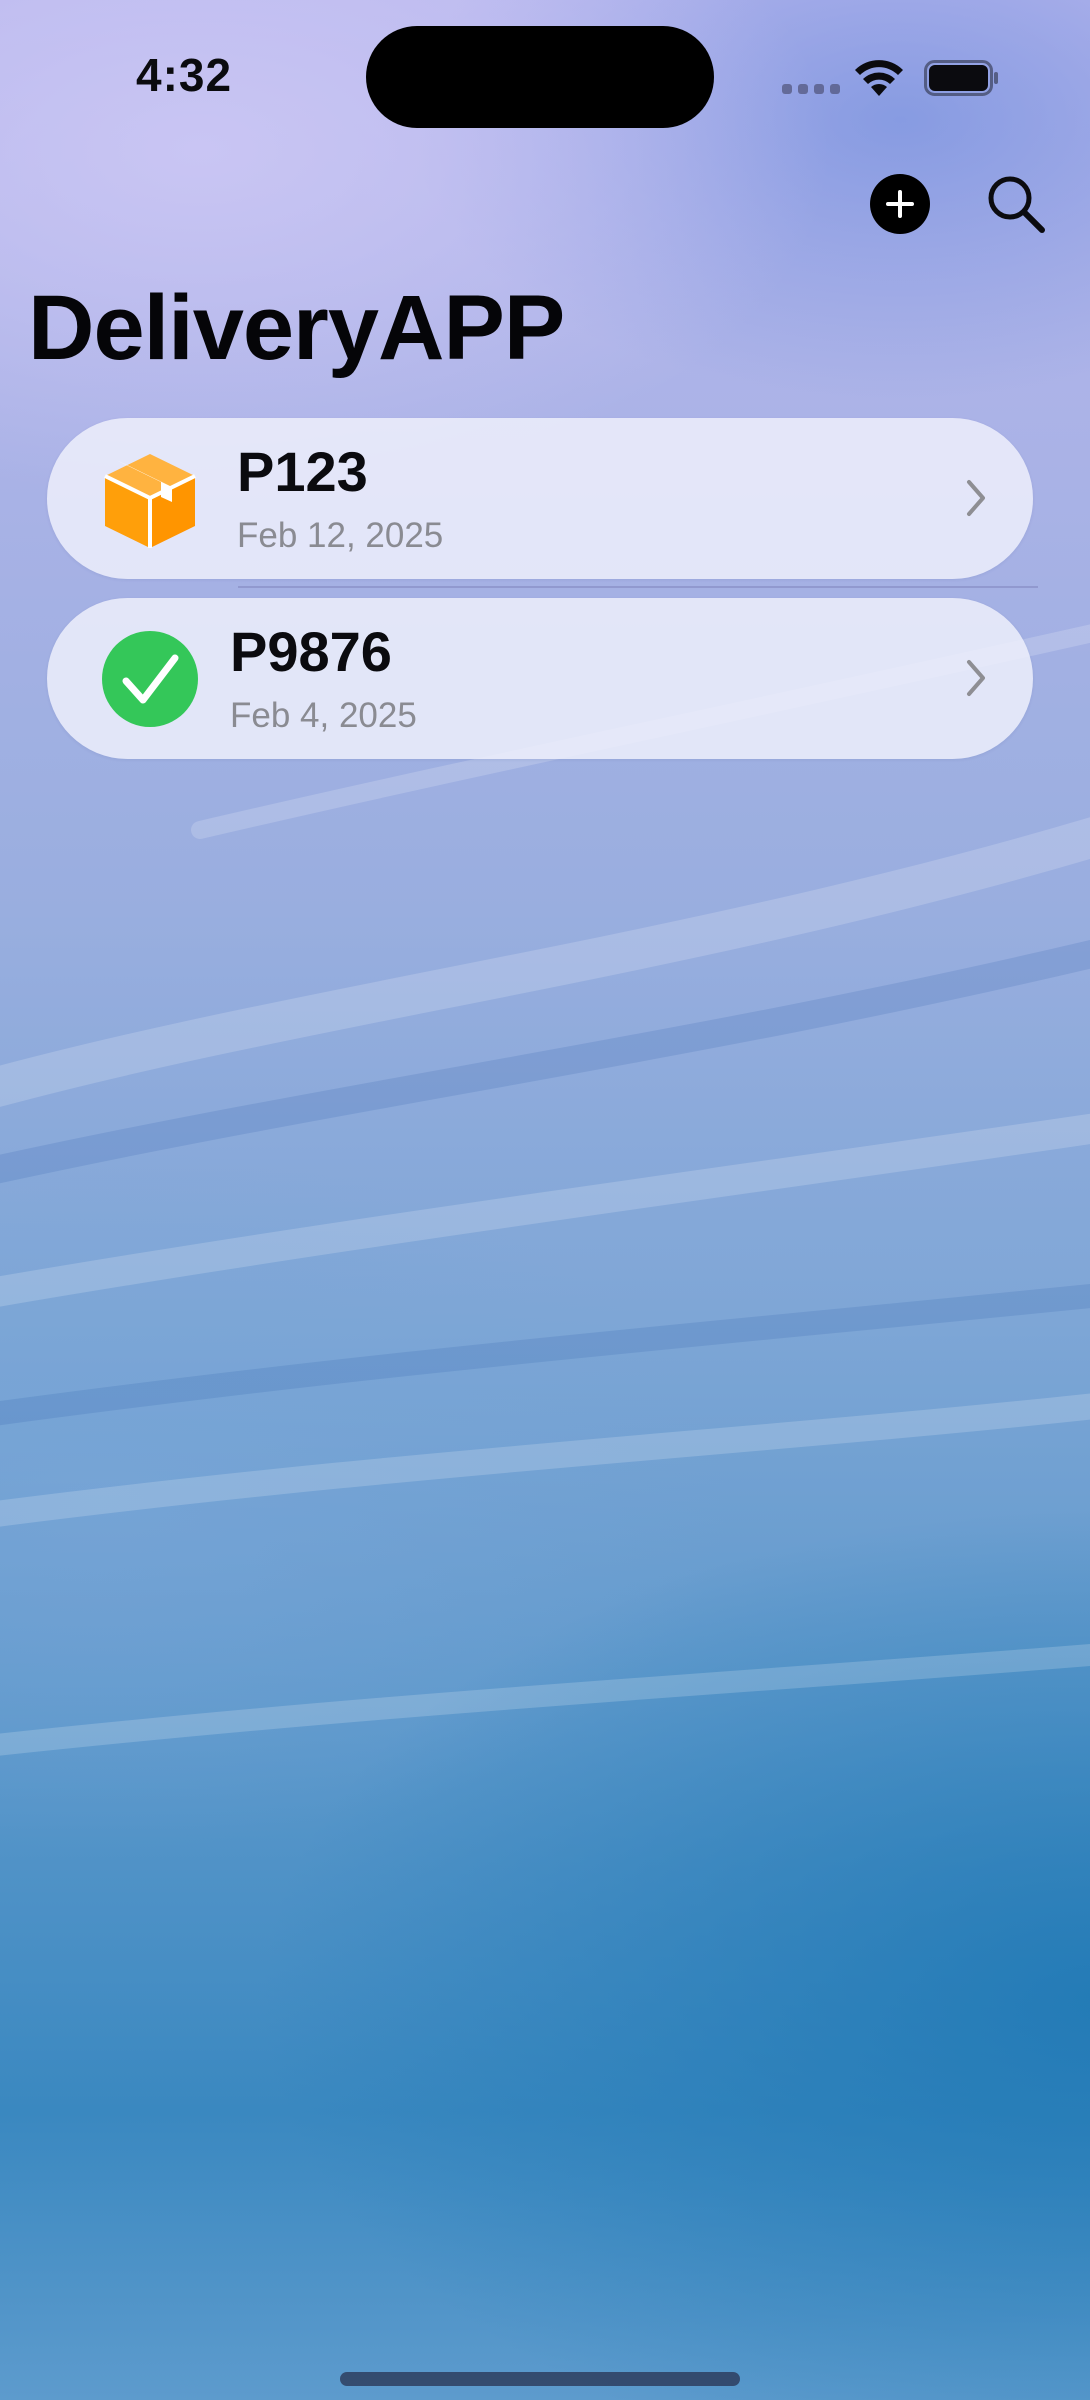 The height and width of the screenshot is (2400, 1090). I want to click on package-row: P9876 Feb 4, 2025, so click(540, 678).